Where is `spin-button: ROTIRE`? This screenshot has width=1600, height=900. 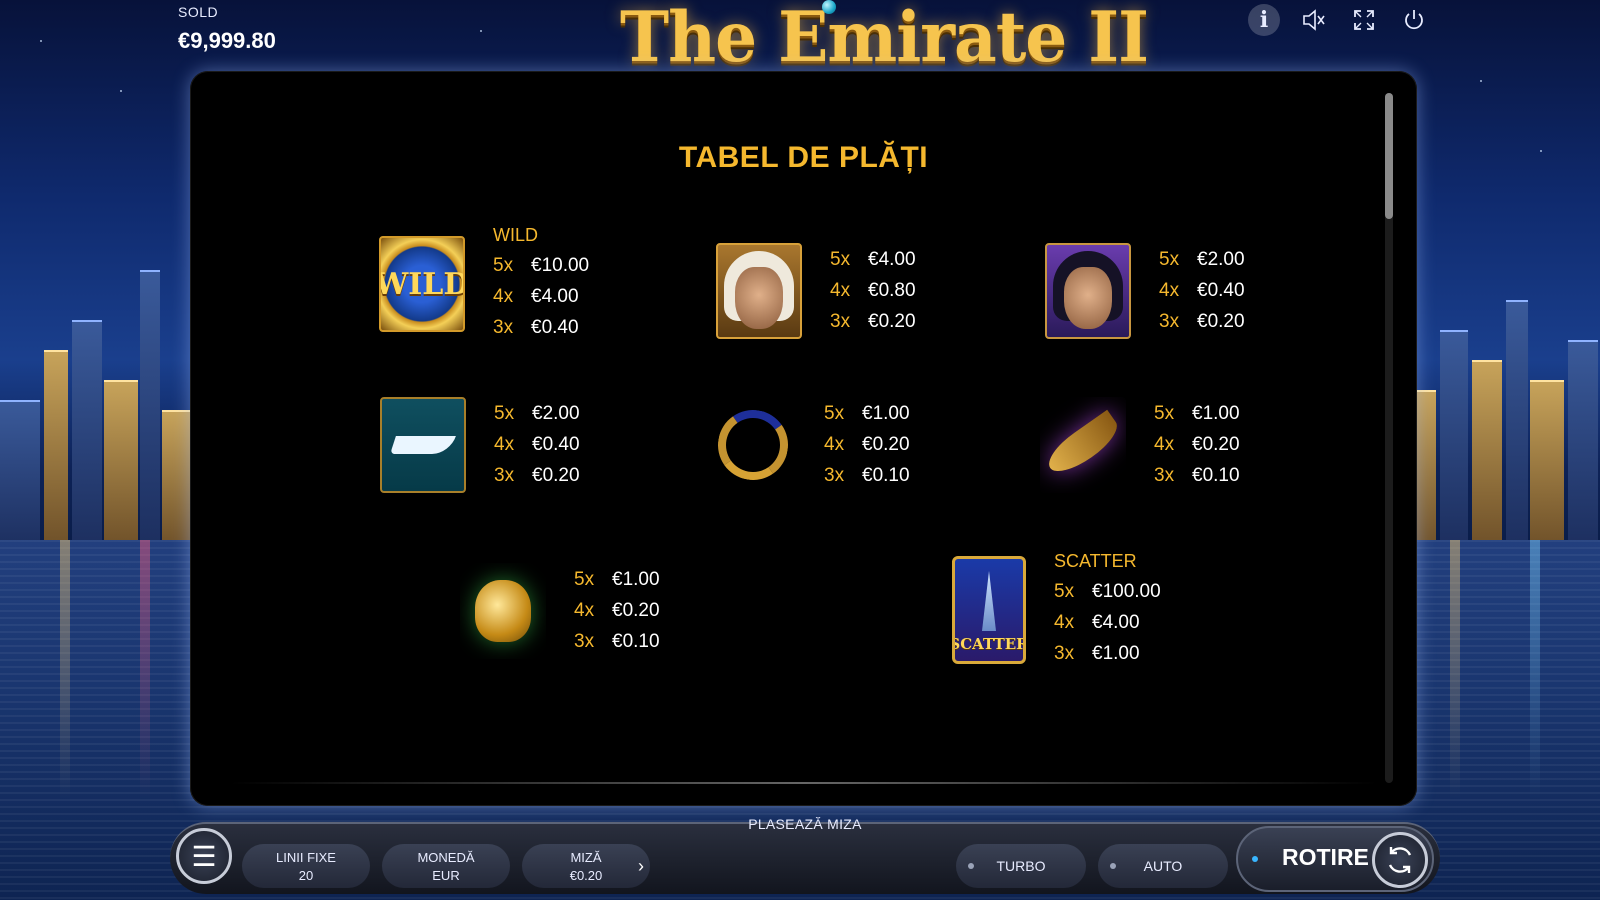 spin-button: ROTIRE is located at coordinates (1335, 859).